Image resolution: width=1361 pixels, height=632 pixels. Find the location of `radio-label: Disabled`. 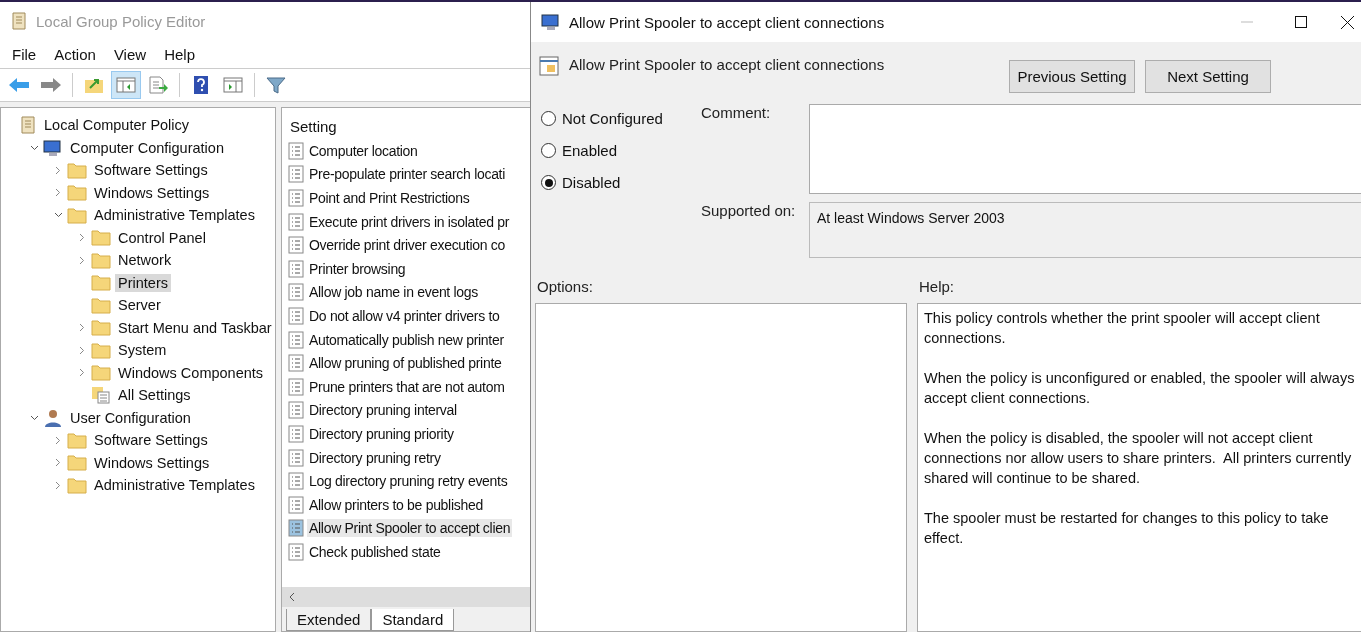

radio-label: Disabled is located at coordinates (591, 182).